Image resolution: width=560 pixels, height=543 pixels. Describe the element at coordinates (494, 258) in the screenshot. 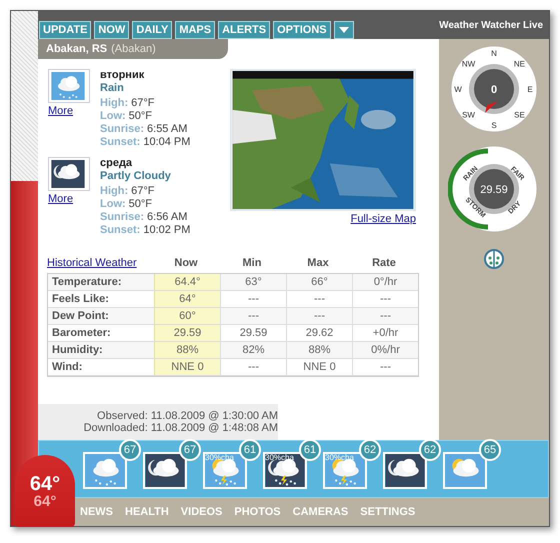

I see `ladybug-icon` at that location.